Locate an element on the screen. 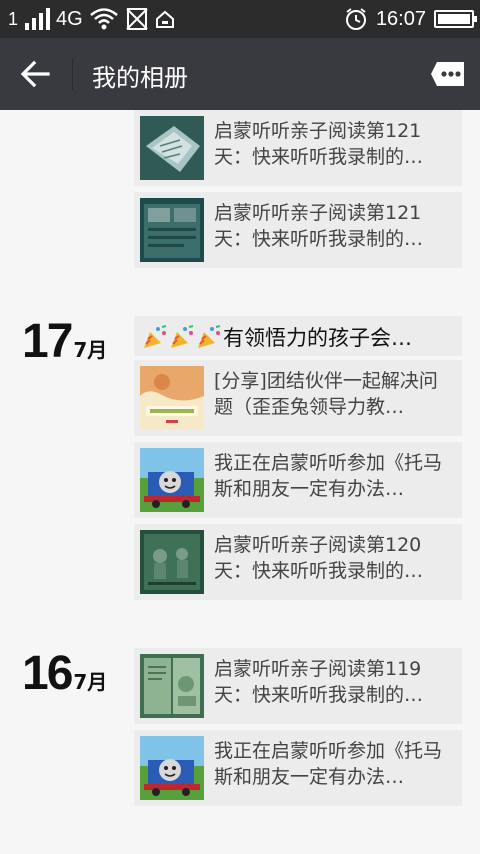 This screenshot has width=480, height=854. status-bar-right: 16:07 is located at coordinates (410, 19).